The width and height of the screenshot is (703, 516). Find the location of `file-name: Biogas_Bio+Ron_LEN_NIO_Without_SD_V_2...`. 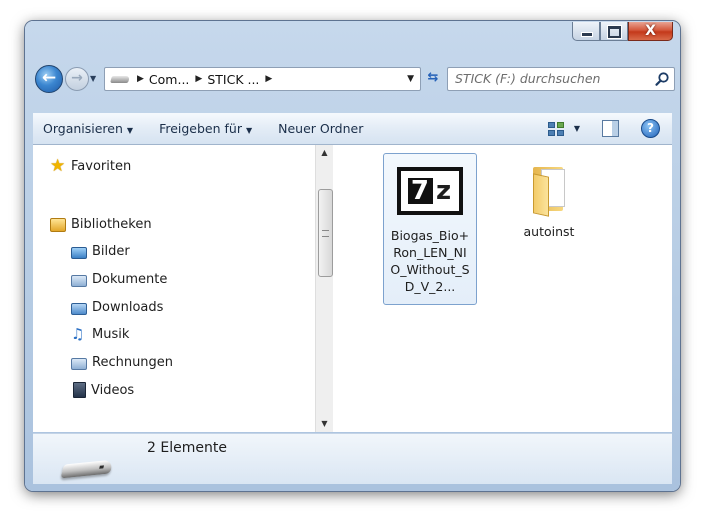

file-name: Biogas_Bio+Ron_LEN_NIO_Without_SD_V_2... is located at coordinates (430, 261).